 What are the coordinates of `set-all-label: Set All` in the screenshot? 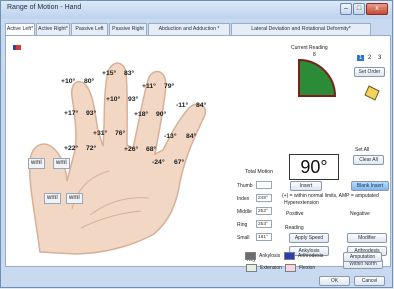 It's located at (362, 150).